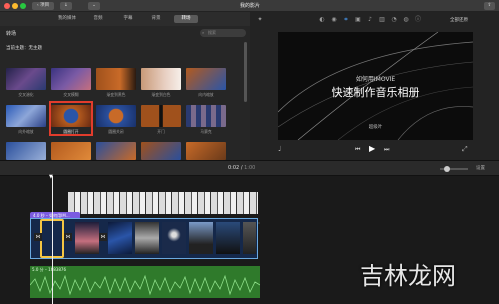 The width and height of the screenshot is (499, 304). I want to click on search-placeholder: 搜索, so click(212, 32).